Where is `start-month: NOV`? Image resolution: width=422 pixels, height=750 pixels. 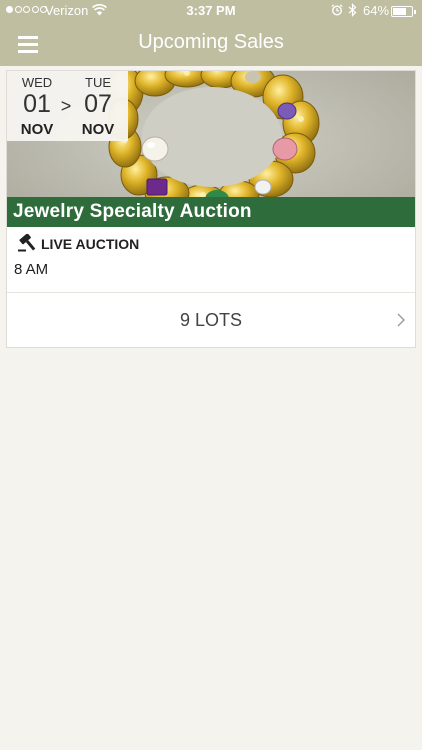
start-month: NOV is located at coordinates (37, 129).